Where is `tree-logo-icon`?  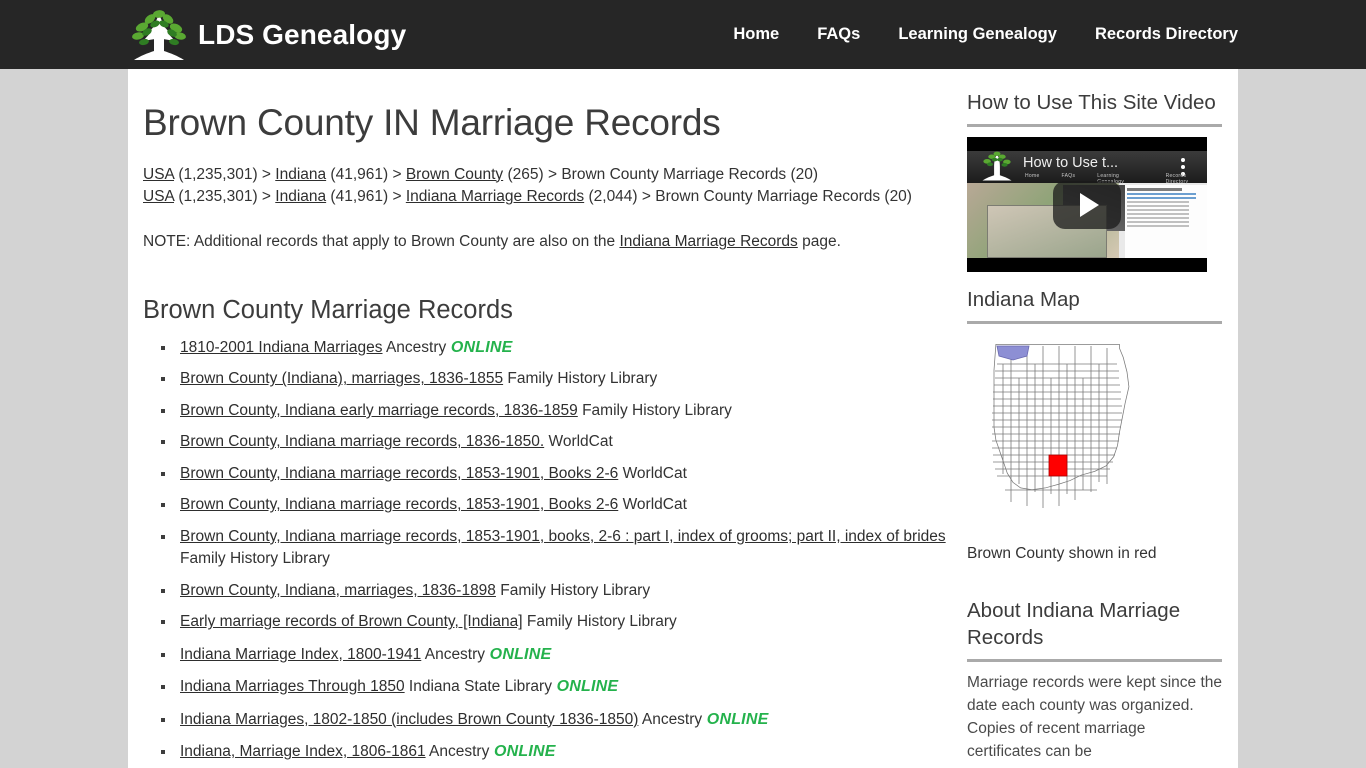
tree-logo-icon is located at coordinates (159, 34).